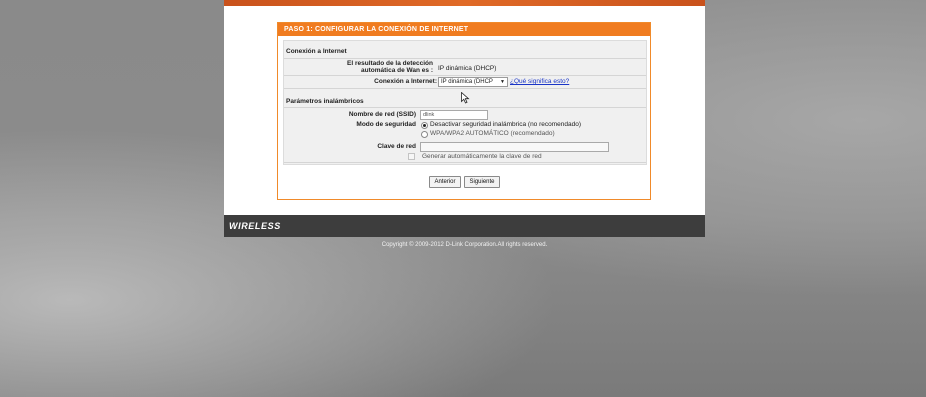  What do you see at coordinates (390, 63) in the screenshot?
I see `wan-detect-label-line1: El resultado de la detección` at bounding box center [390, 63].